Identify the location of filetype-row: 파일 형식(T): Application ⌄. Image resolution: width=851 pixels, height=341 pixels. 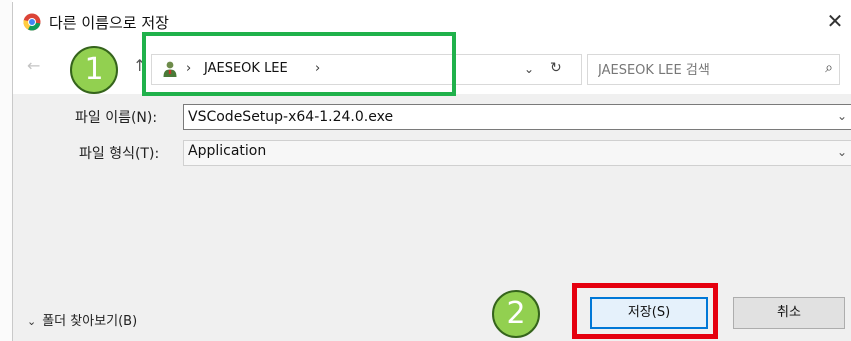
(432, 153).